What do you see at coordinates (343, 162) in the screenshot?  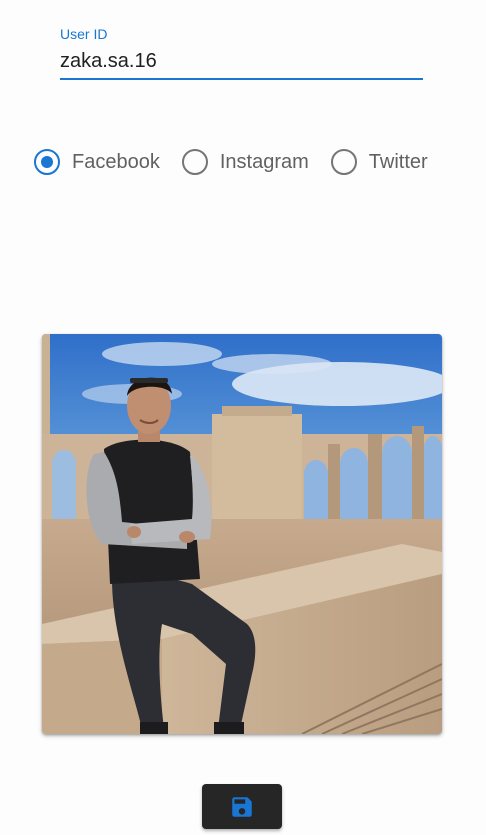 I see `radio-twitter-circle` at bounding box center [343, 162].